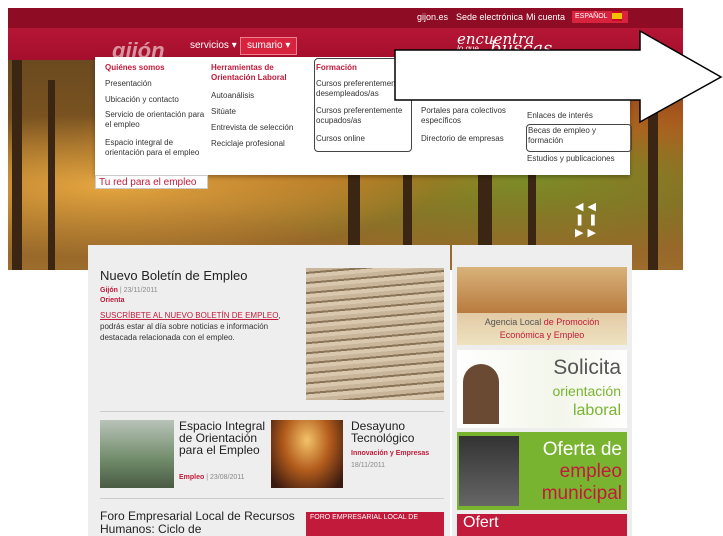  Describe the element at coordinates (128, 84) in the screenshot. I see `menu-item-presentacion: Presentación` at that location.